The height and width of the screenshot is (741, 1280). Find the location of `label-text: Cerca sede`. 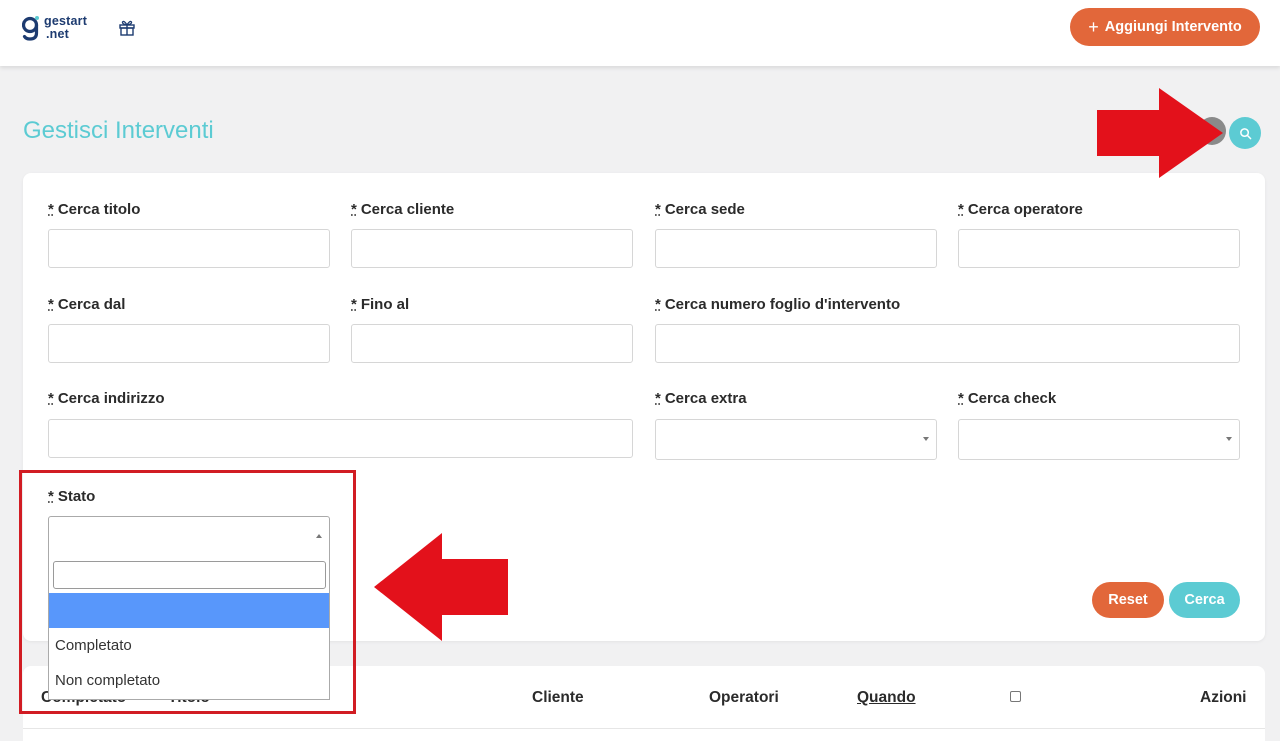

label-text: Cerca sede is located at coordinates (704, 209).